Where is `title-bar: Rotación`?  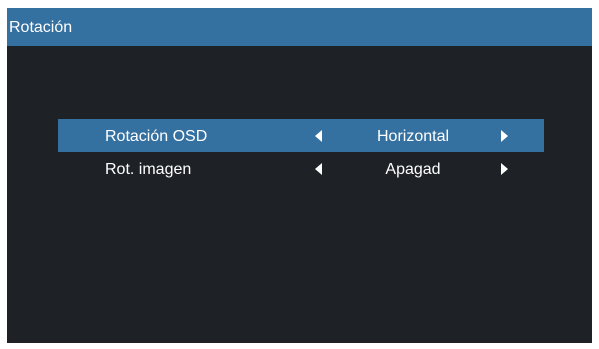 title-bar: Rotación is located at coordinates (299, 27).